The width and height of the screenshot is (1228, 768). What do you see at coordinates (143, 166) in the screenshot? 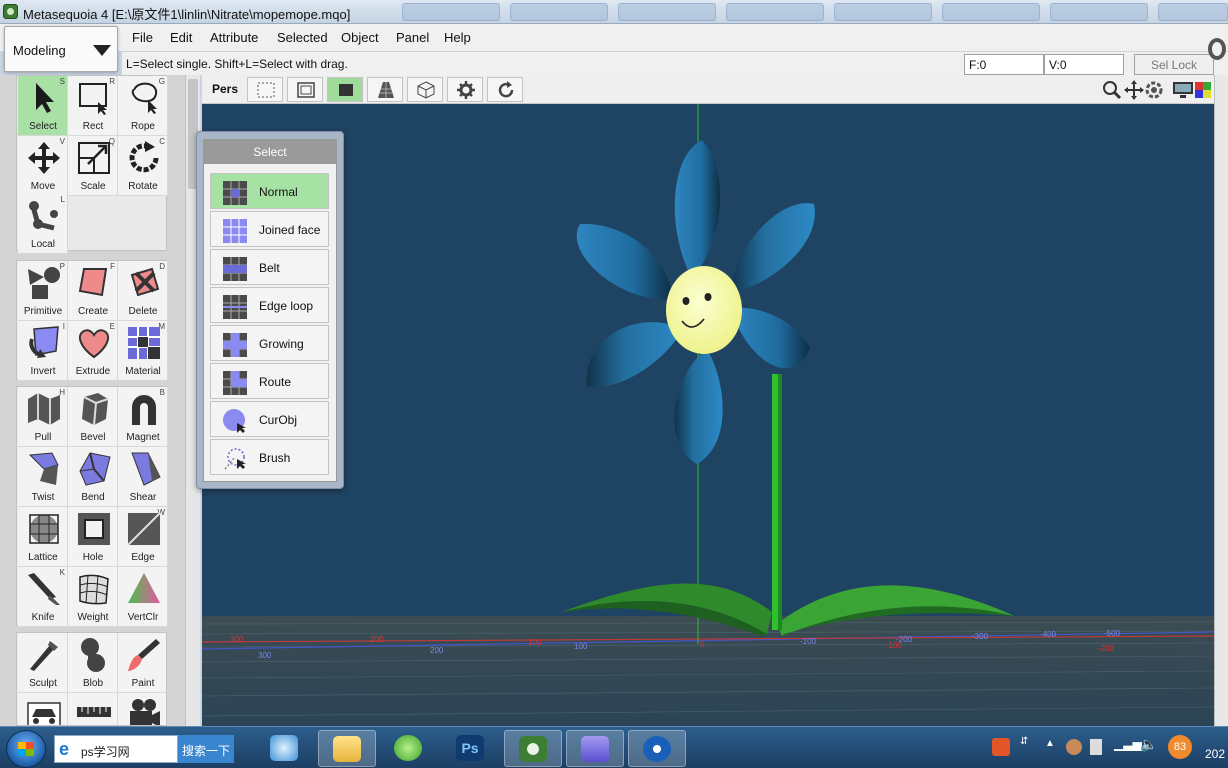
I see `tool-rotate: C Rotate` at bounding box center [143, 166].